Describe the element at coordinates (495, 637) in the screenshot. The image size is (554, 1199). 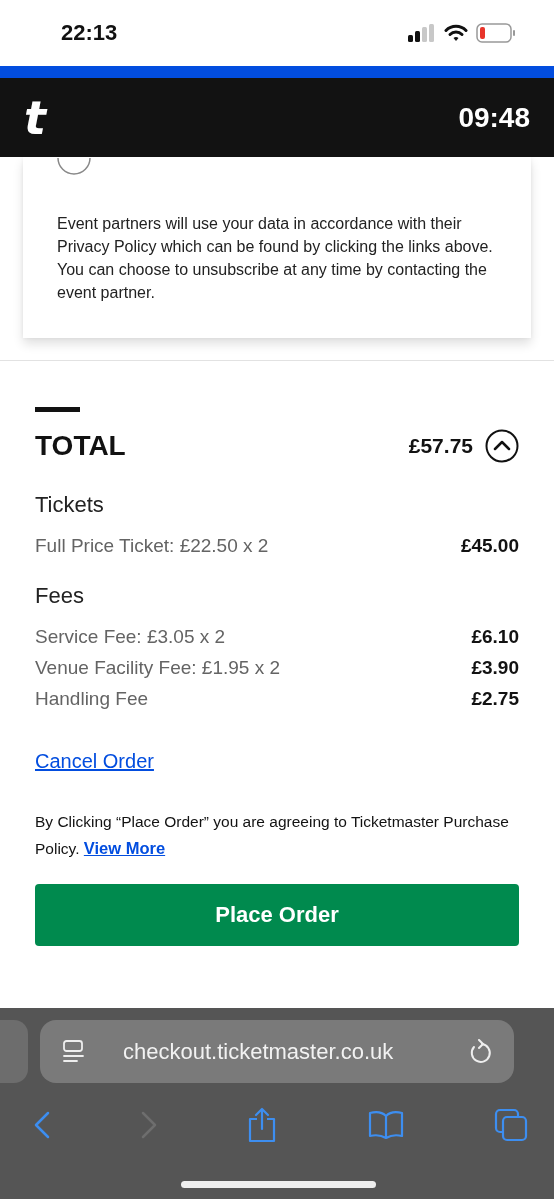
I see `line-item-amount: £6.10` at that location.